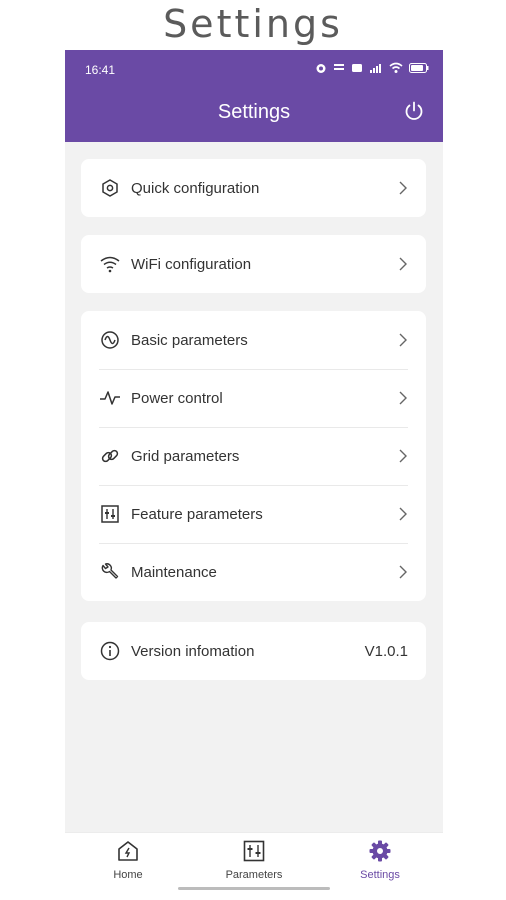 This screenshot has width=506, height=900. Describe the element at coordinates (414, 111) in the screenshot. I see `power-icon` at that location.